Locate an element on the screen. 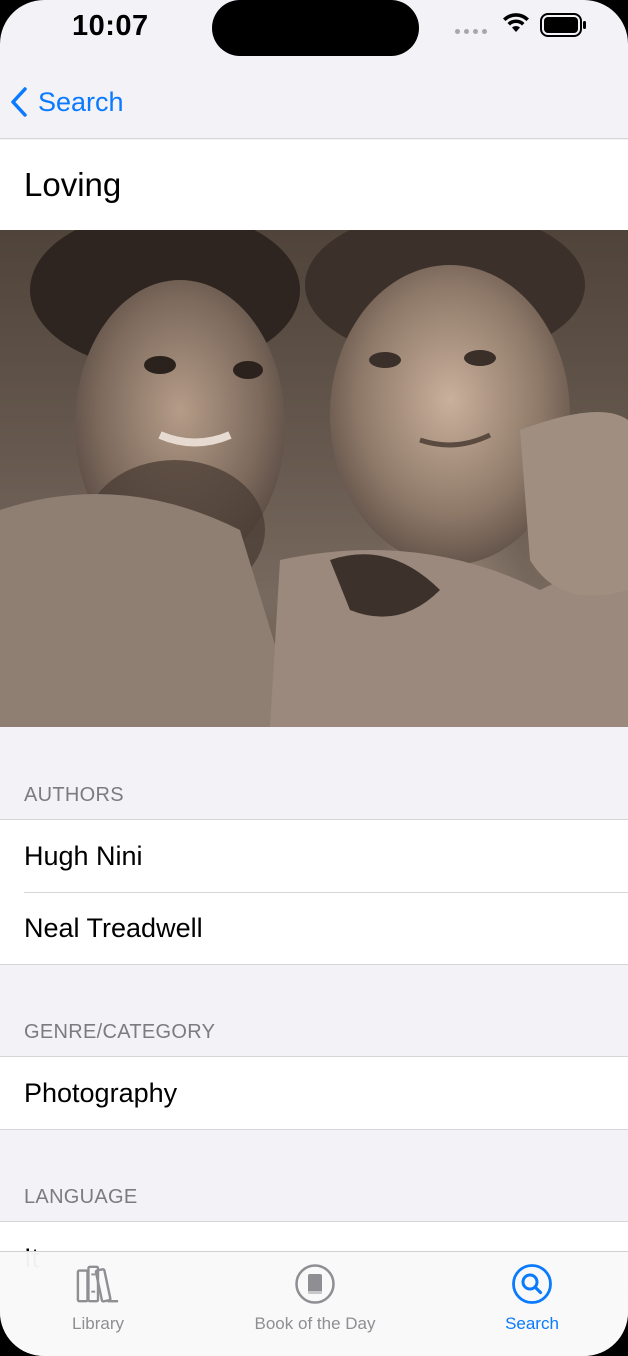 The image size is (628, 1356). battery-icon is located at coordinates (563, 25).